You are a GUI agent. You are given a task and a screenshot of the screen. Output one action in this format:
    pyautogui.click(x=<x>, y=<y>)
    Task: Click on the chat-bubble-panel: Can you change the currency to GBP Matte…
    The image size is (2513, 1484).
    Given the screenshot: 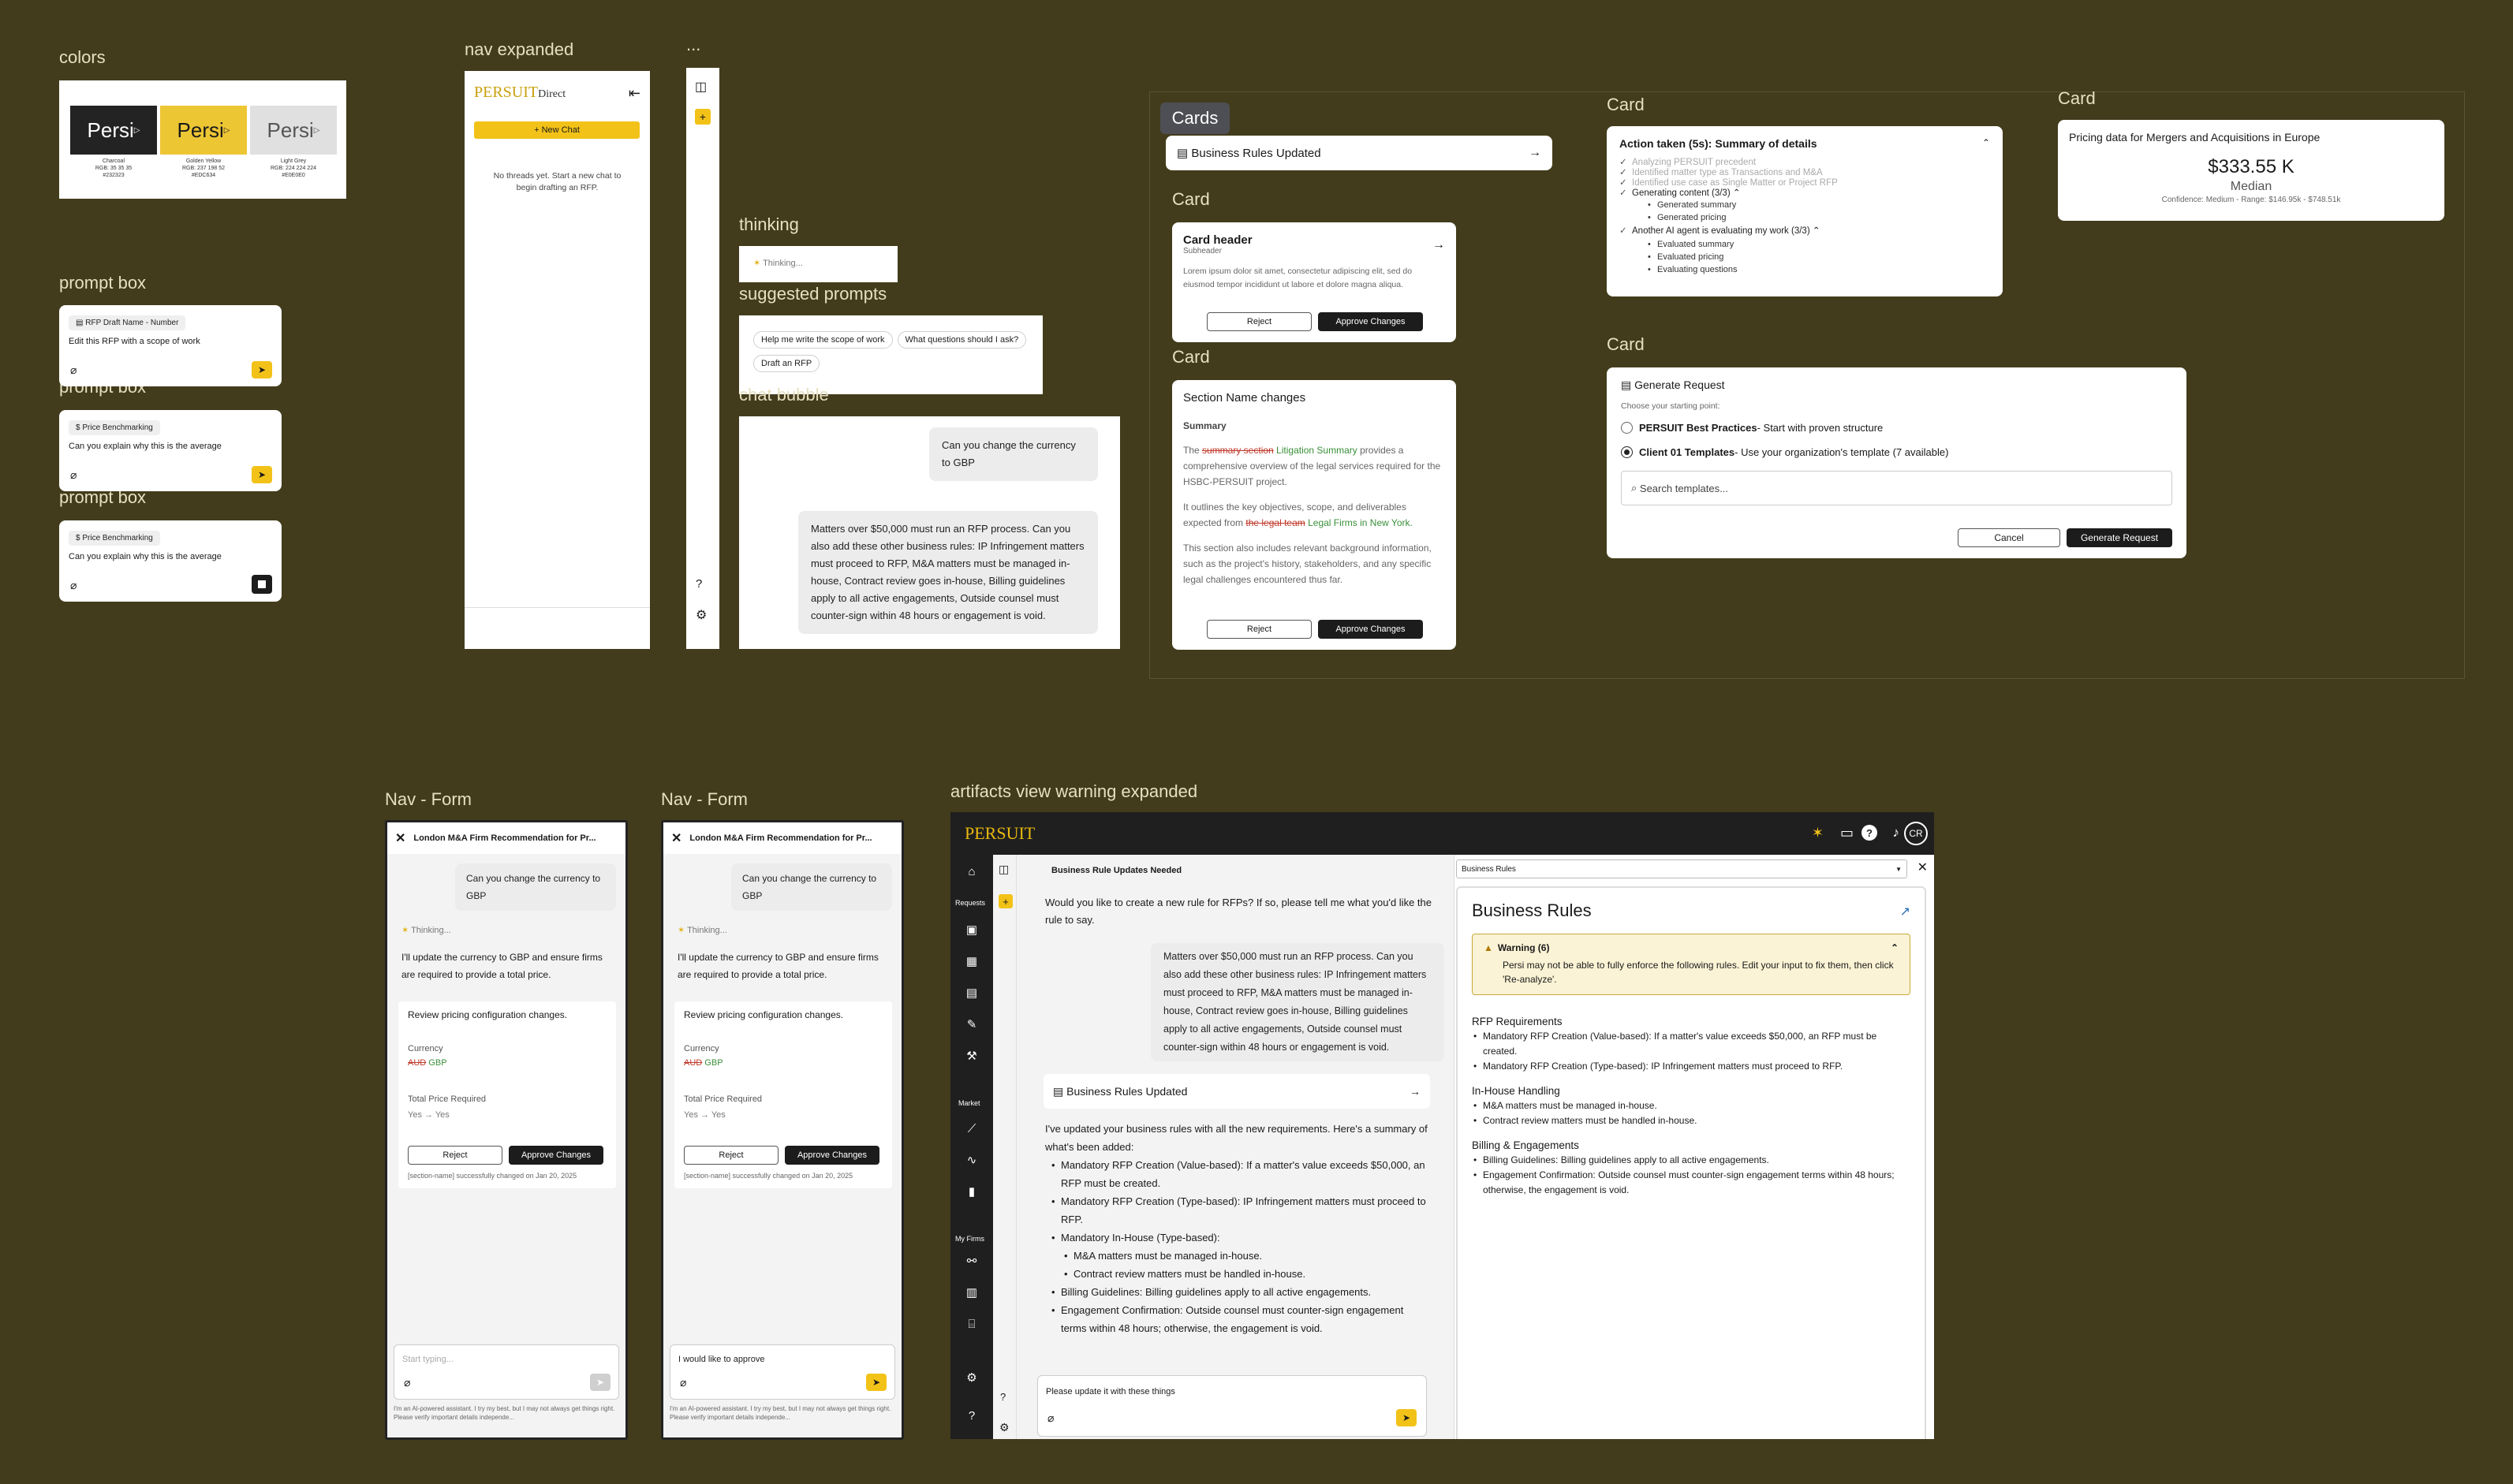 What is the action you would take?
    pyautogui.click(x=929, y=532)
    